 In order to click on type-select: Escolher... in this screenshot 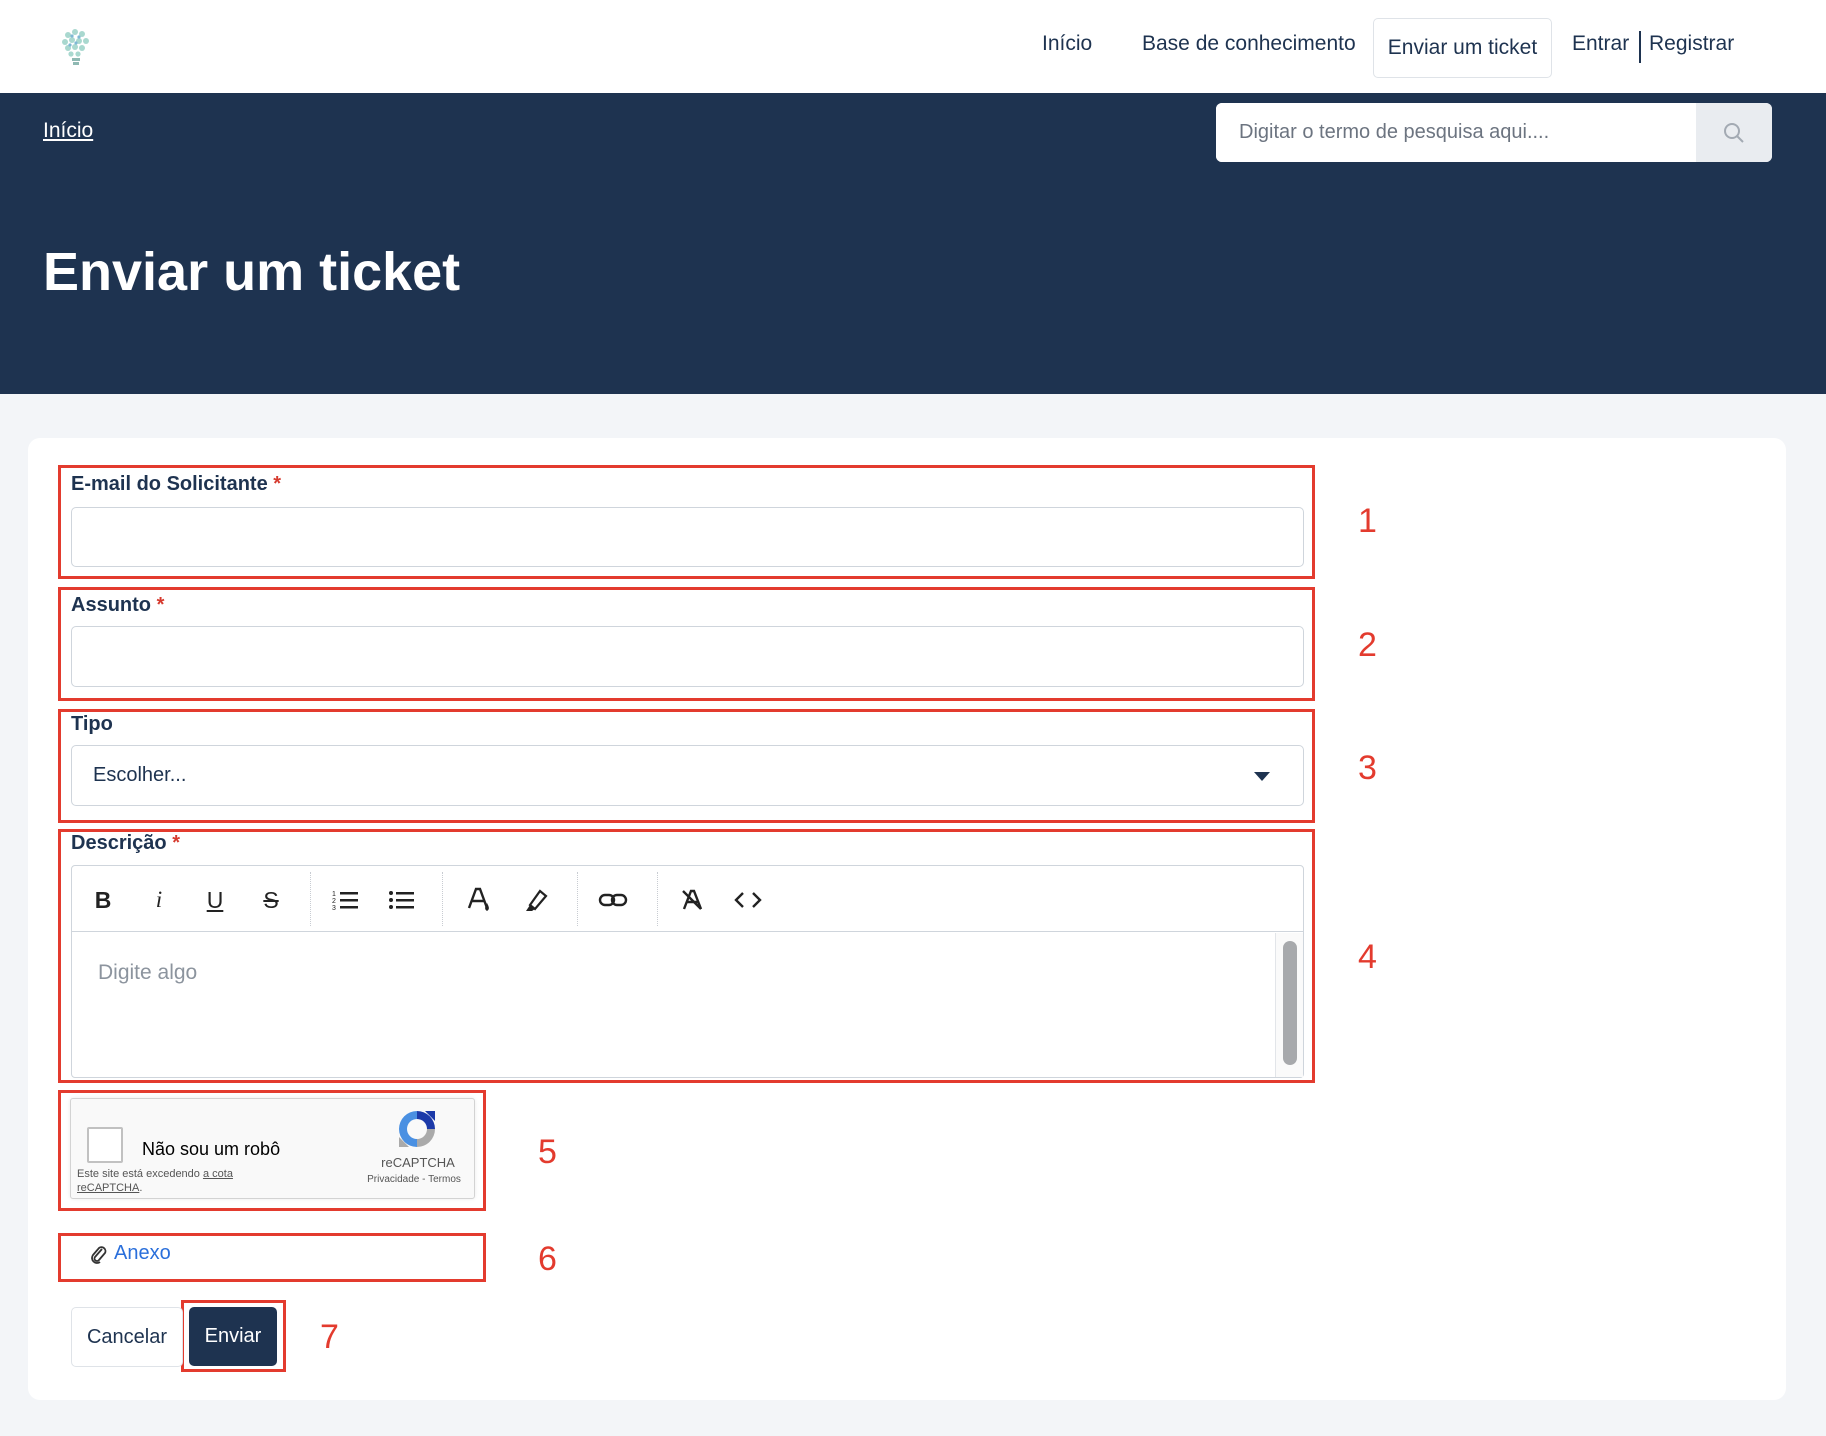, I will do `click(687, 775)`.